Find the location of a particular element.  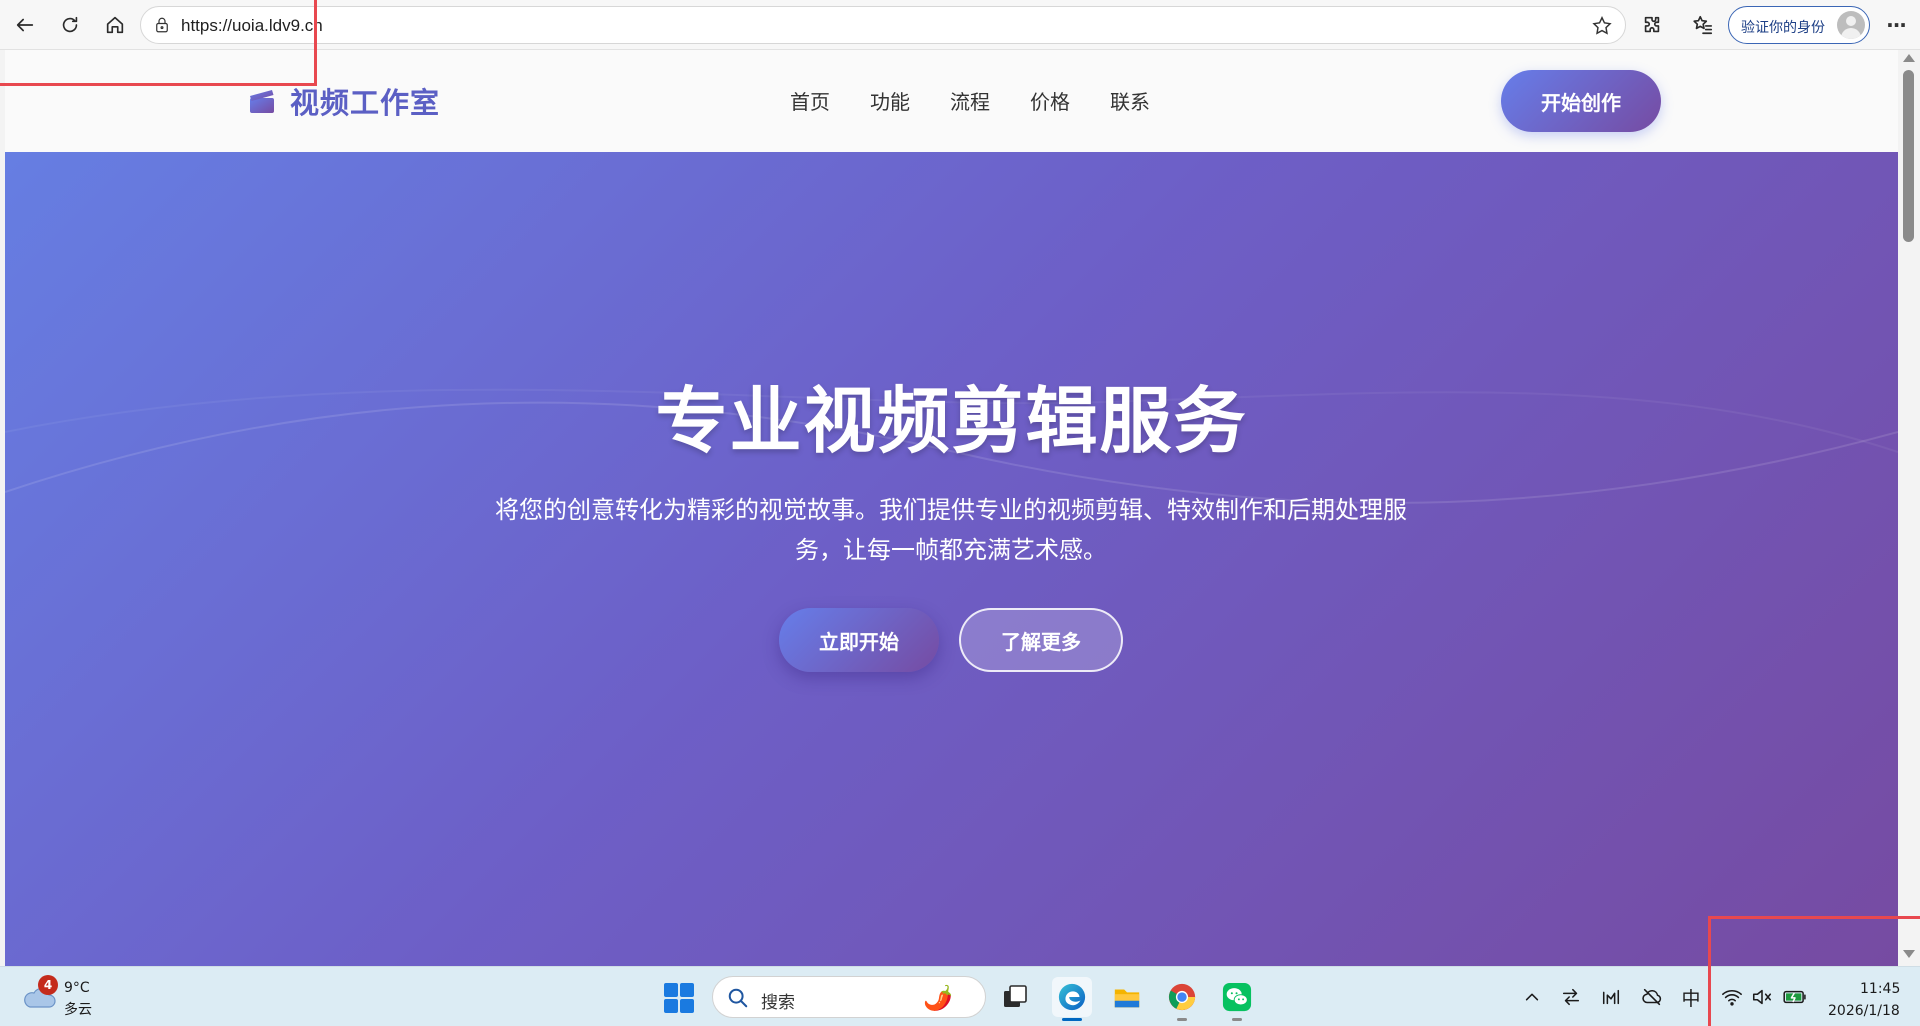

extensions-button is located at coordinates (1652, 25).